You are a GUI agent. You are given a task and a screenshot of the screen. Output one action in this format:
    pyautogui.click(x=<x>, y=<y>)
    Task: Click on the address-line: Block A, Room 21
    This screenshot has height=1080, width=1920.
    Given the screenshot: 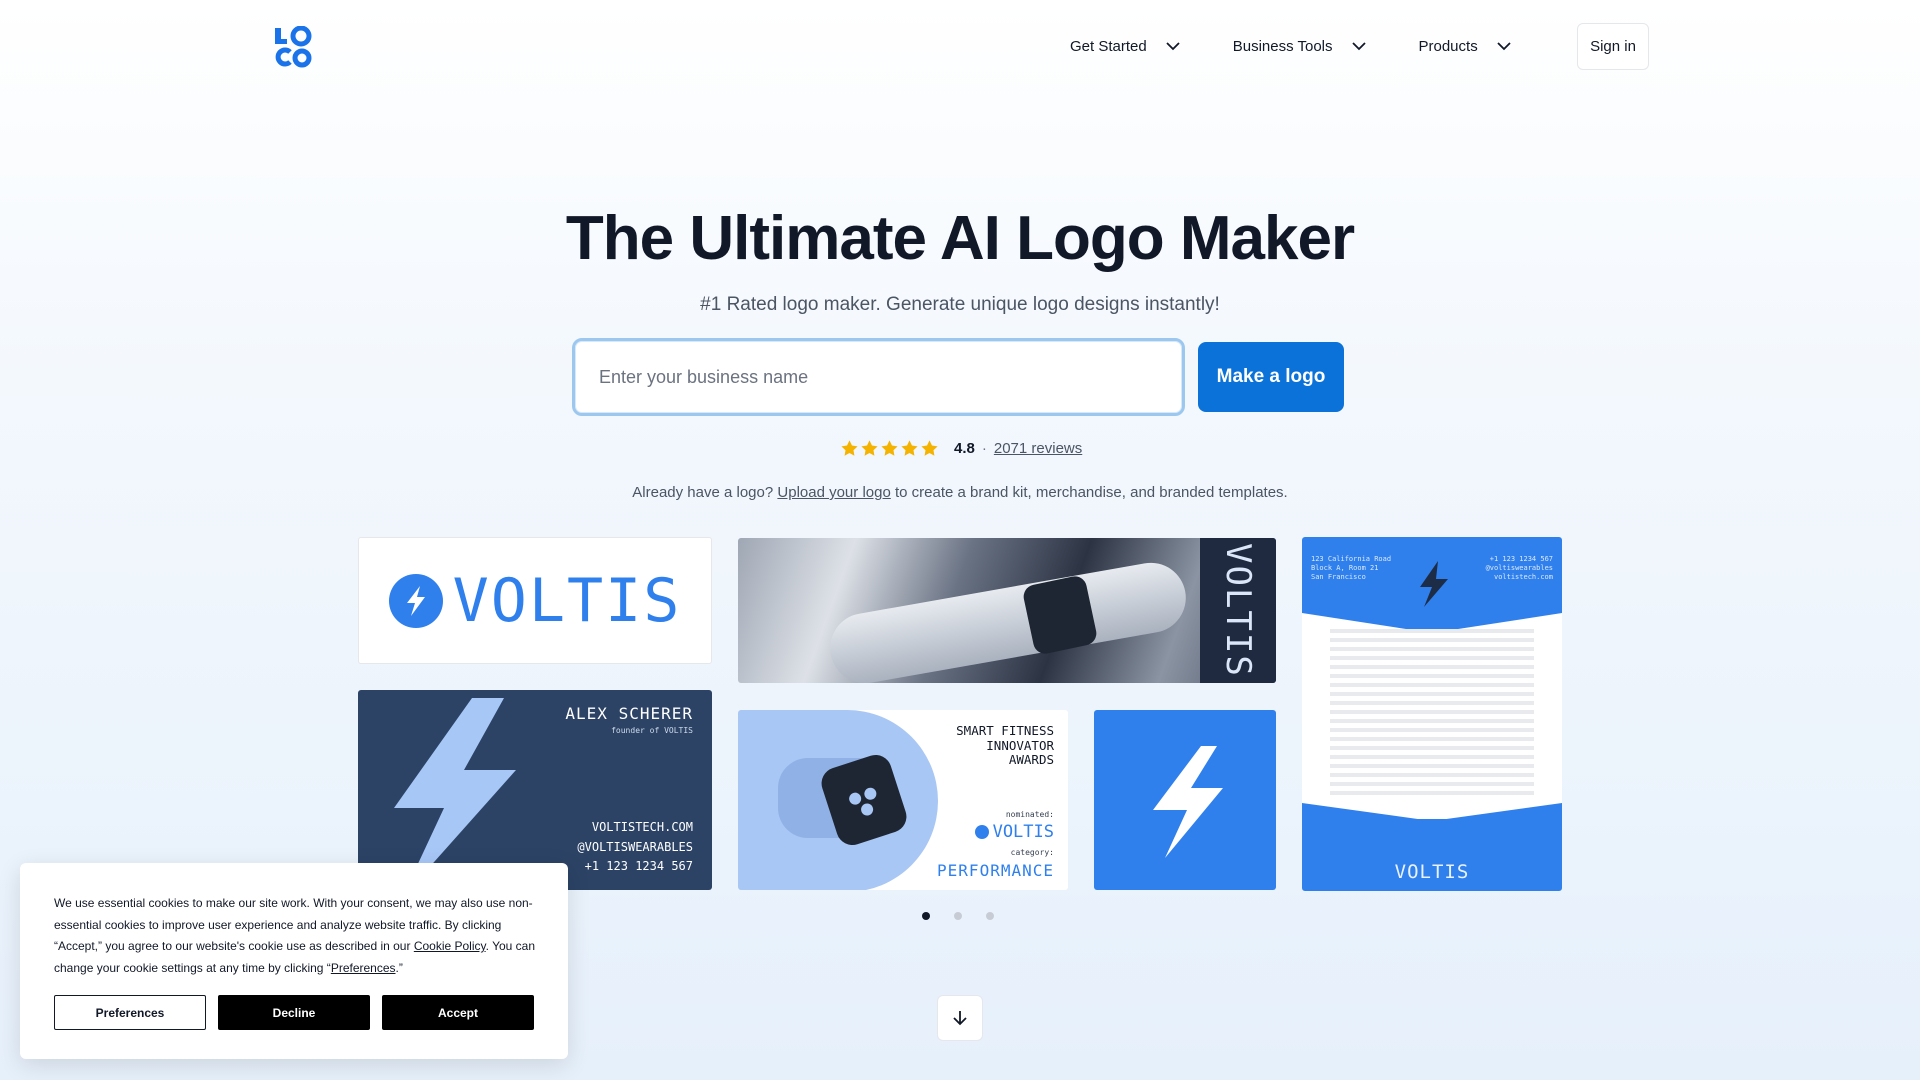 What is the action you would take?
    pyautogui.click(x=1345, y=568)
    